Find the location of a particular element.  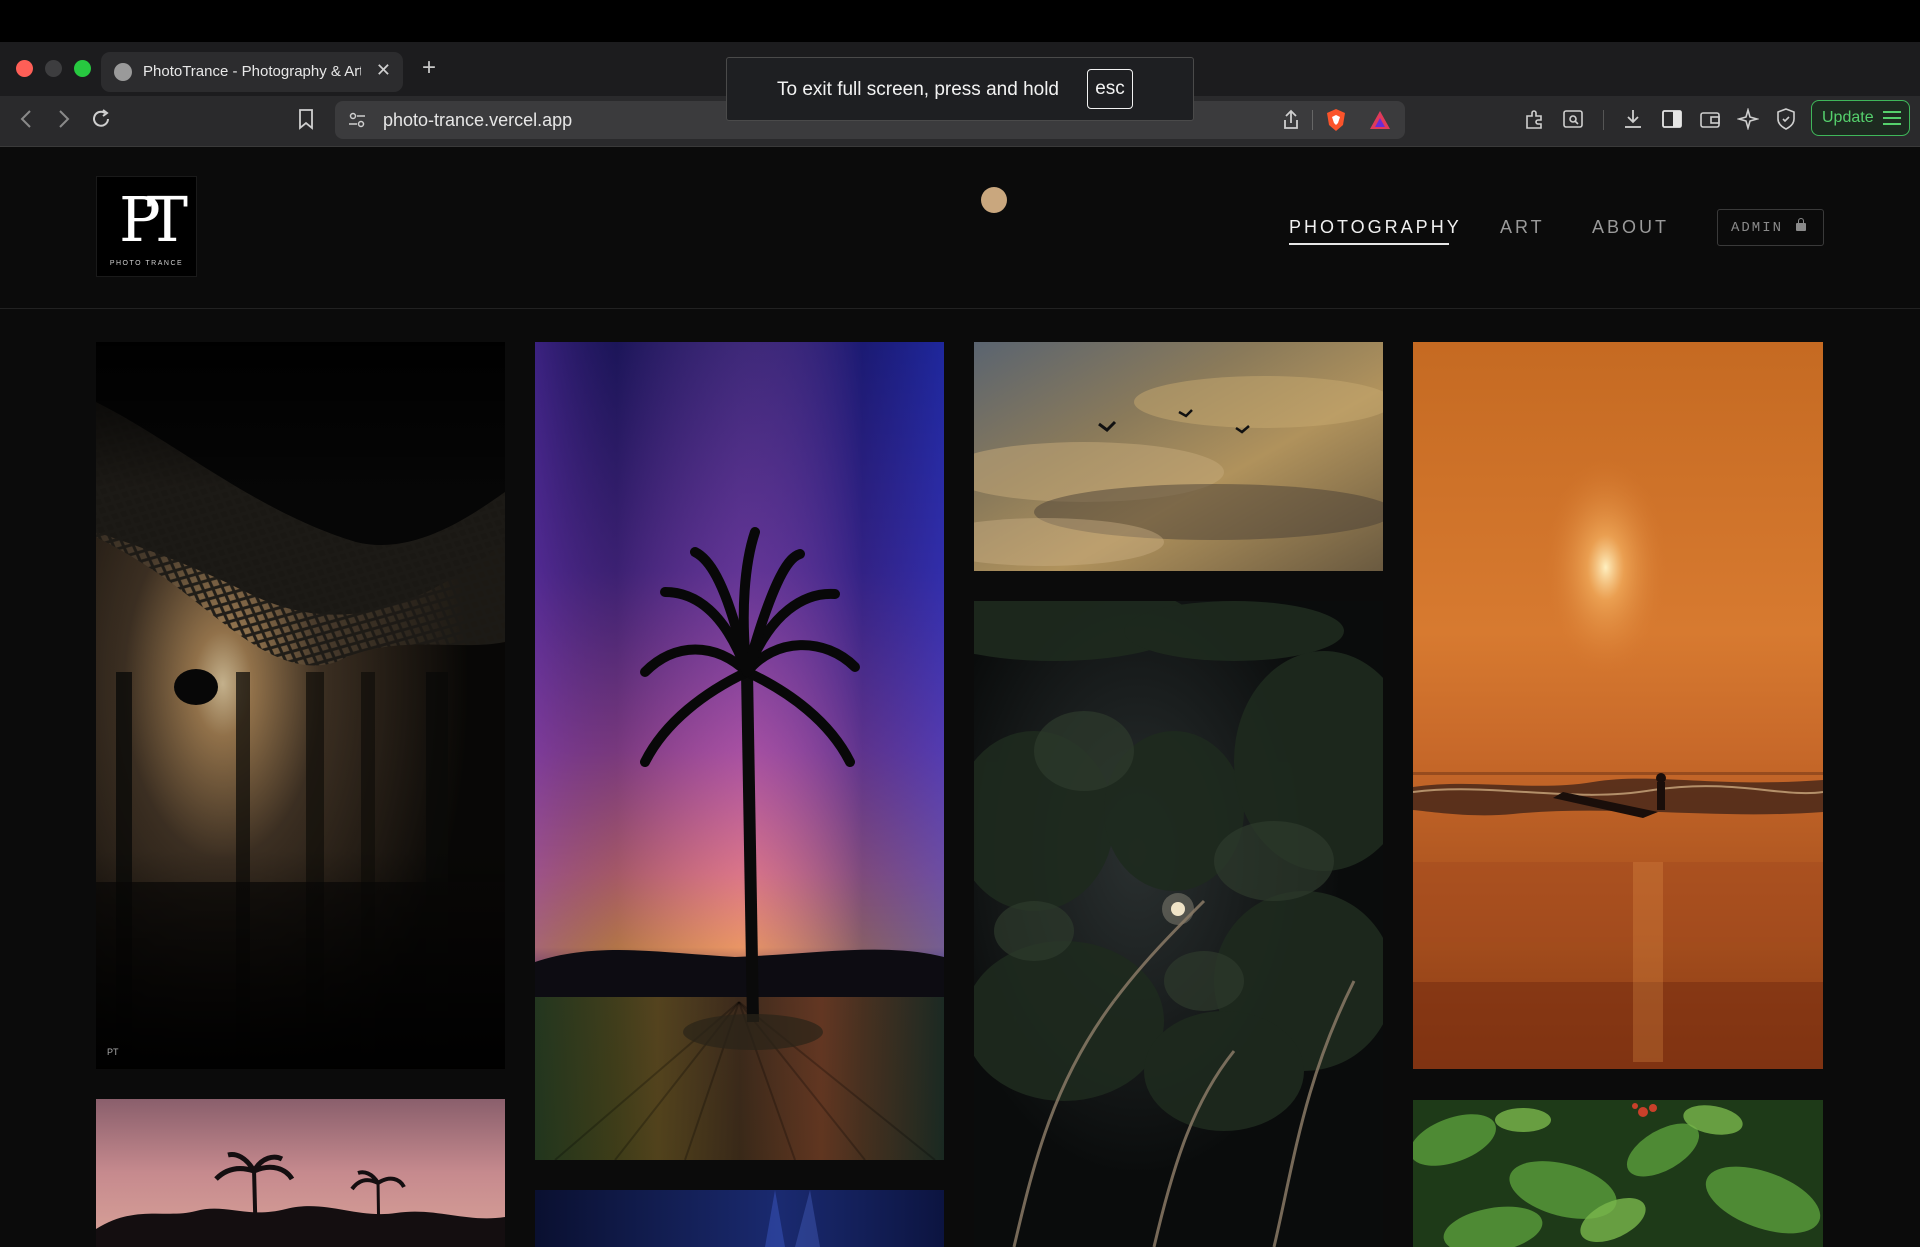

menu-icon is located at coordinates (1892, 118).